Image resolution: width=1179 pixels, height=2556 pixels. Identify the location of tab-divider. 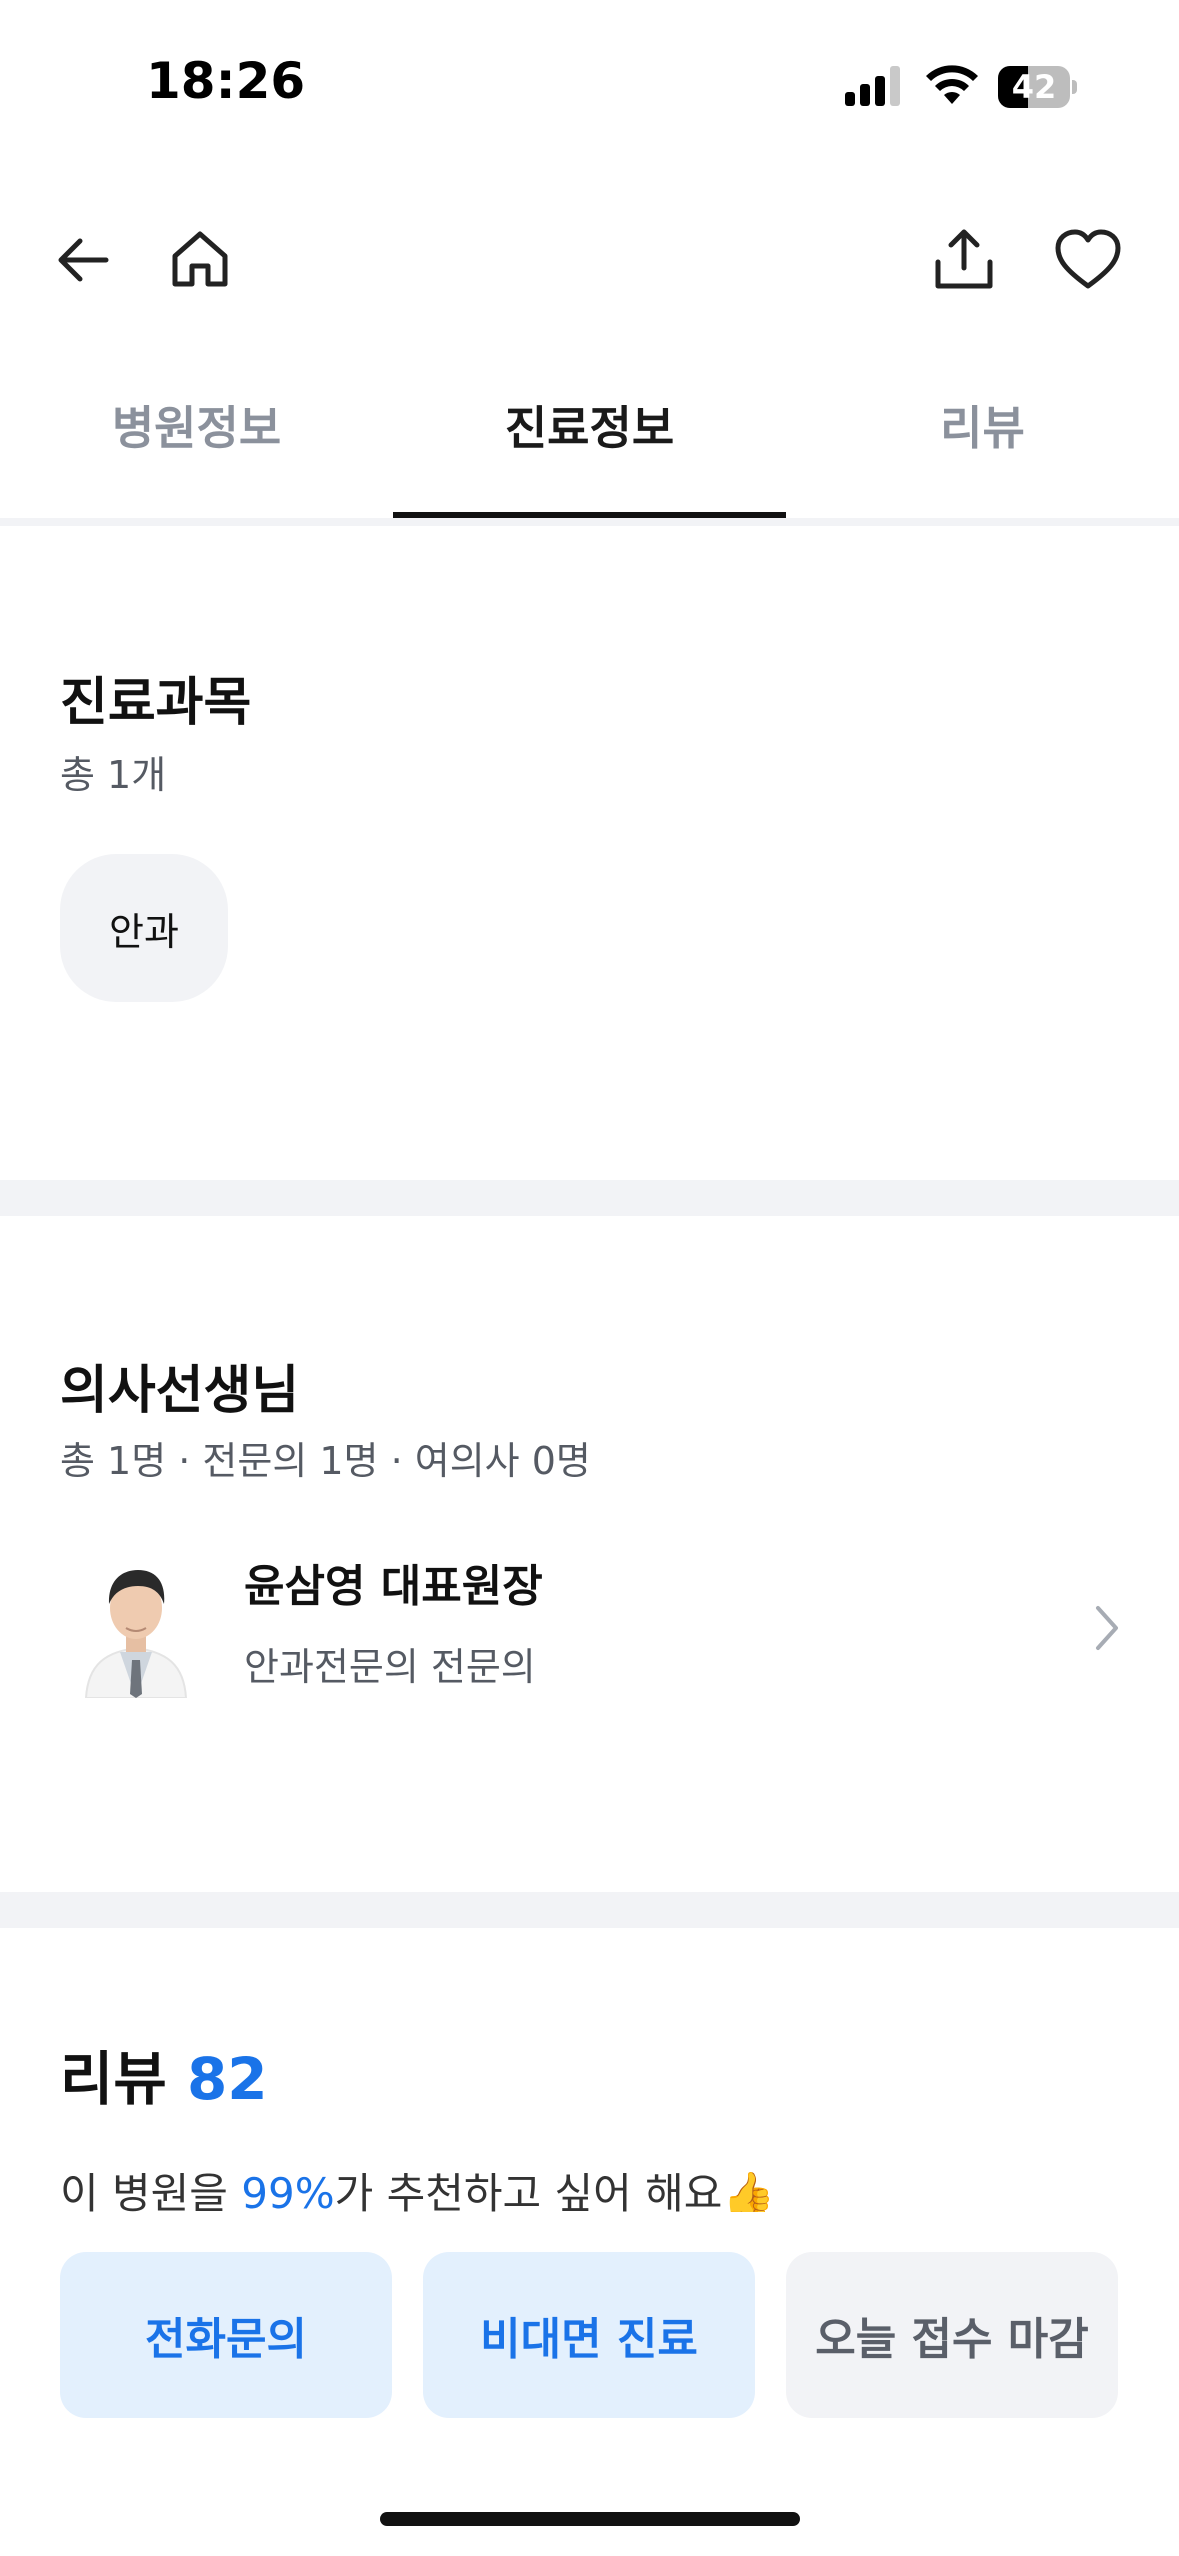
(589, 522).